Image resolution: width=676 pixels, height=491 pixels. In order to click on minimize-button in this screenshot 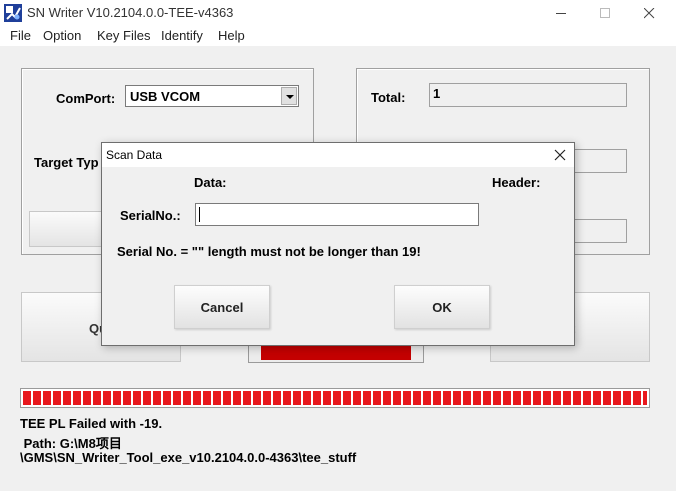, I will do `click(561, 13)`.